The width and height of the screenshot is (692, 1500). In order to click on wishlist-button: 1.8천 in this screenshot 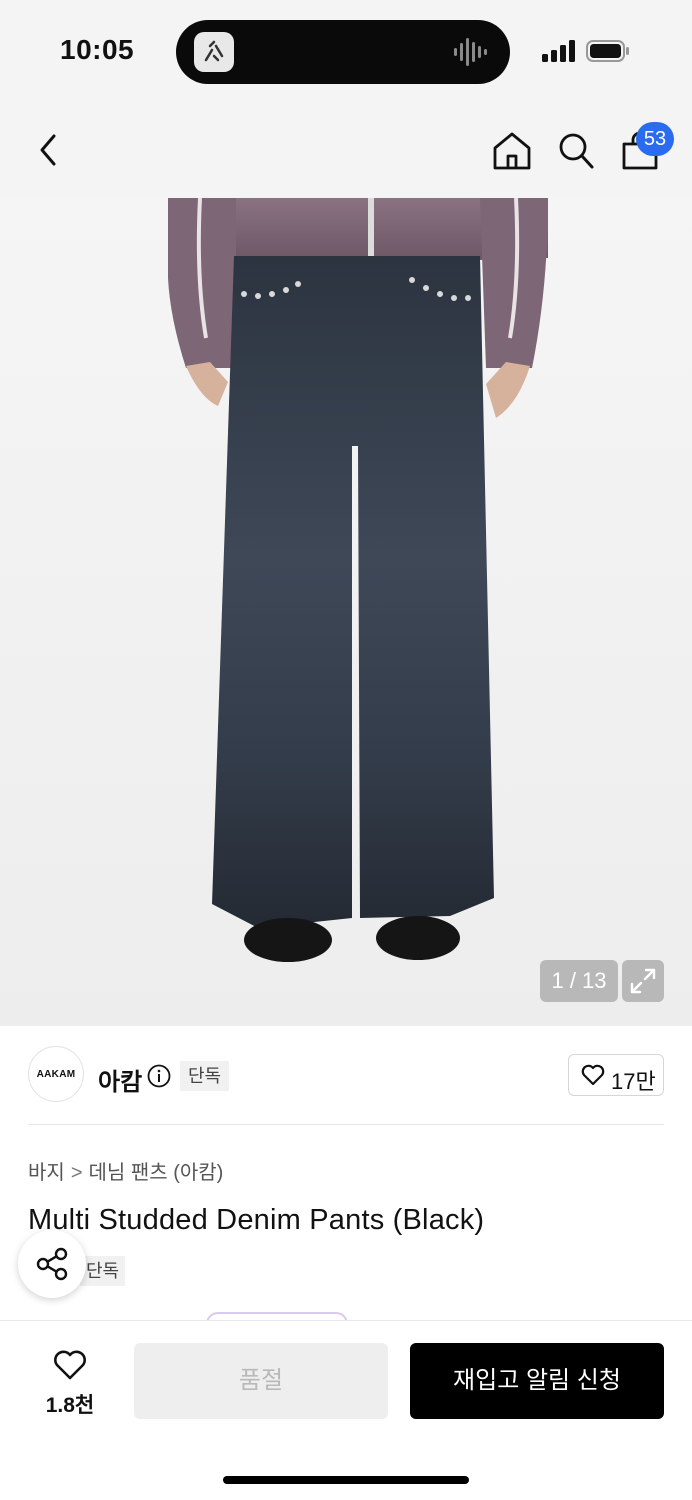, I will do `click(70, 1381)`.